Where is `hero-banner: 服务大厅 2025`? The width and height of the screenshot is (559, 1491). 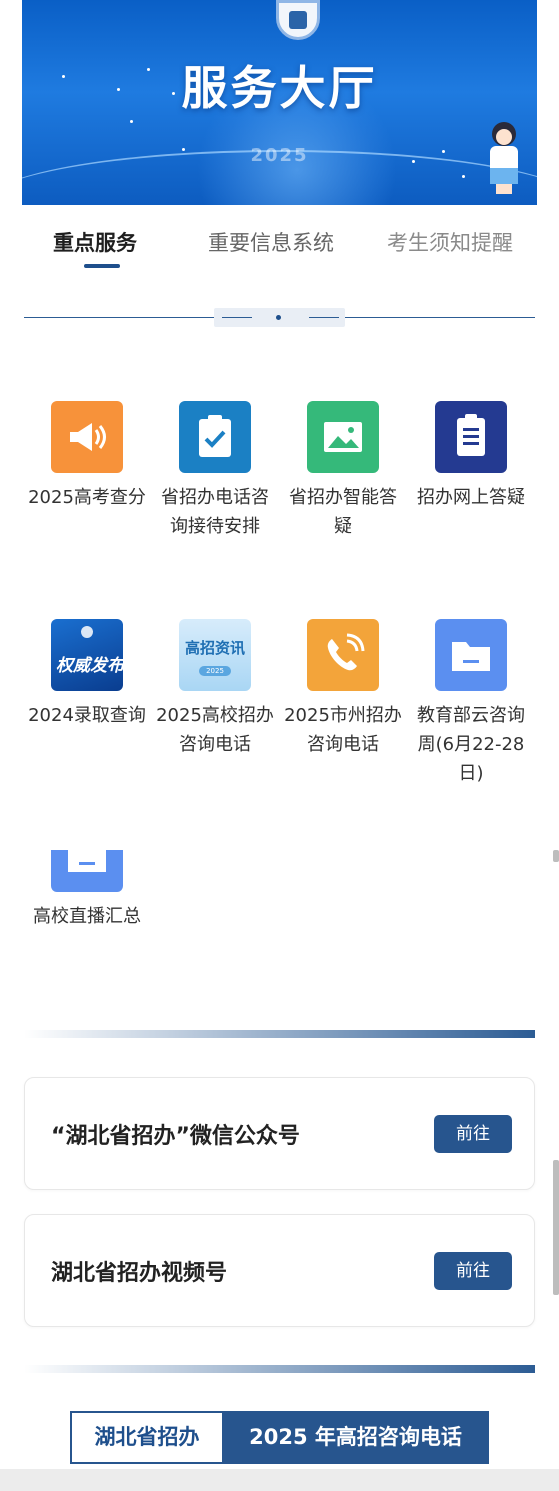 hero-banner: 服务大厅 2025 is located at coordinates (279, 102).